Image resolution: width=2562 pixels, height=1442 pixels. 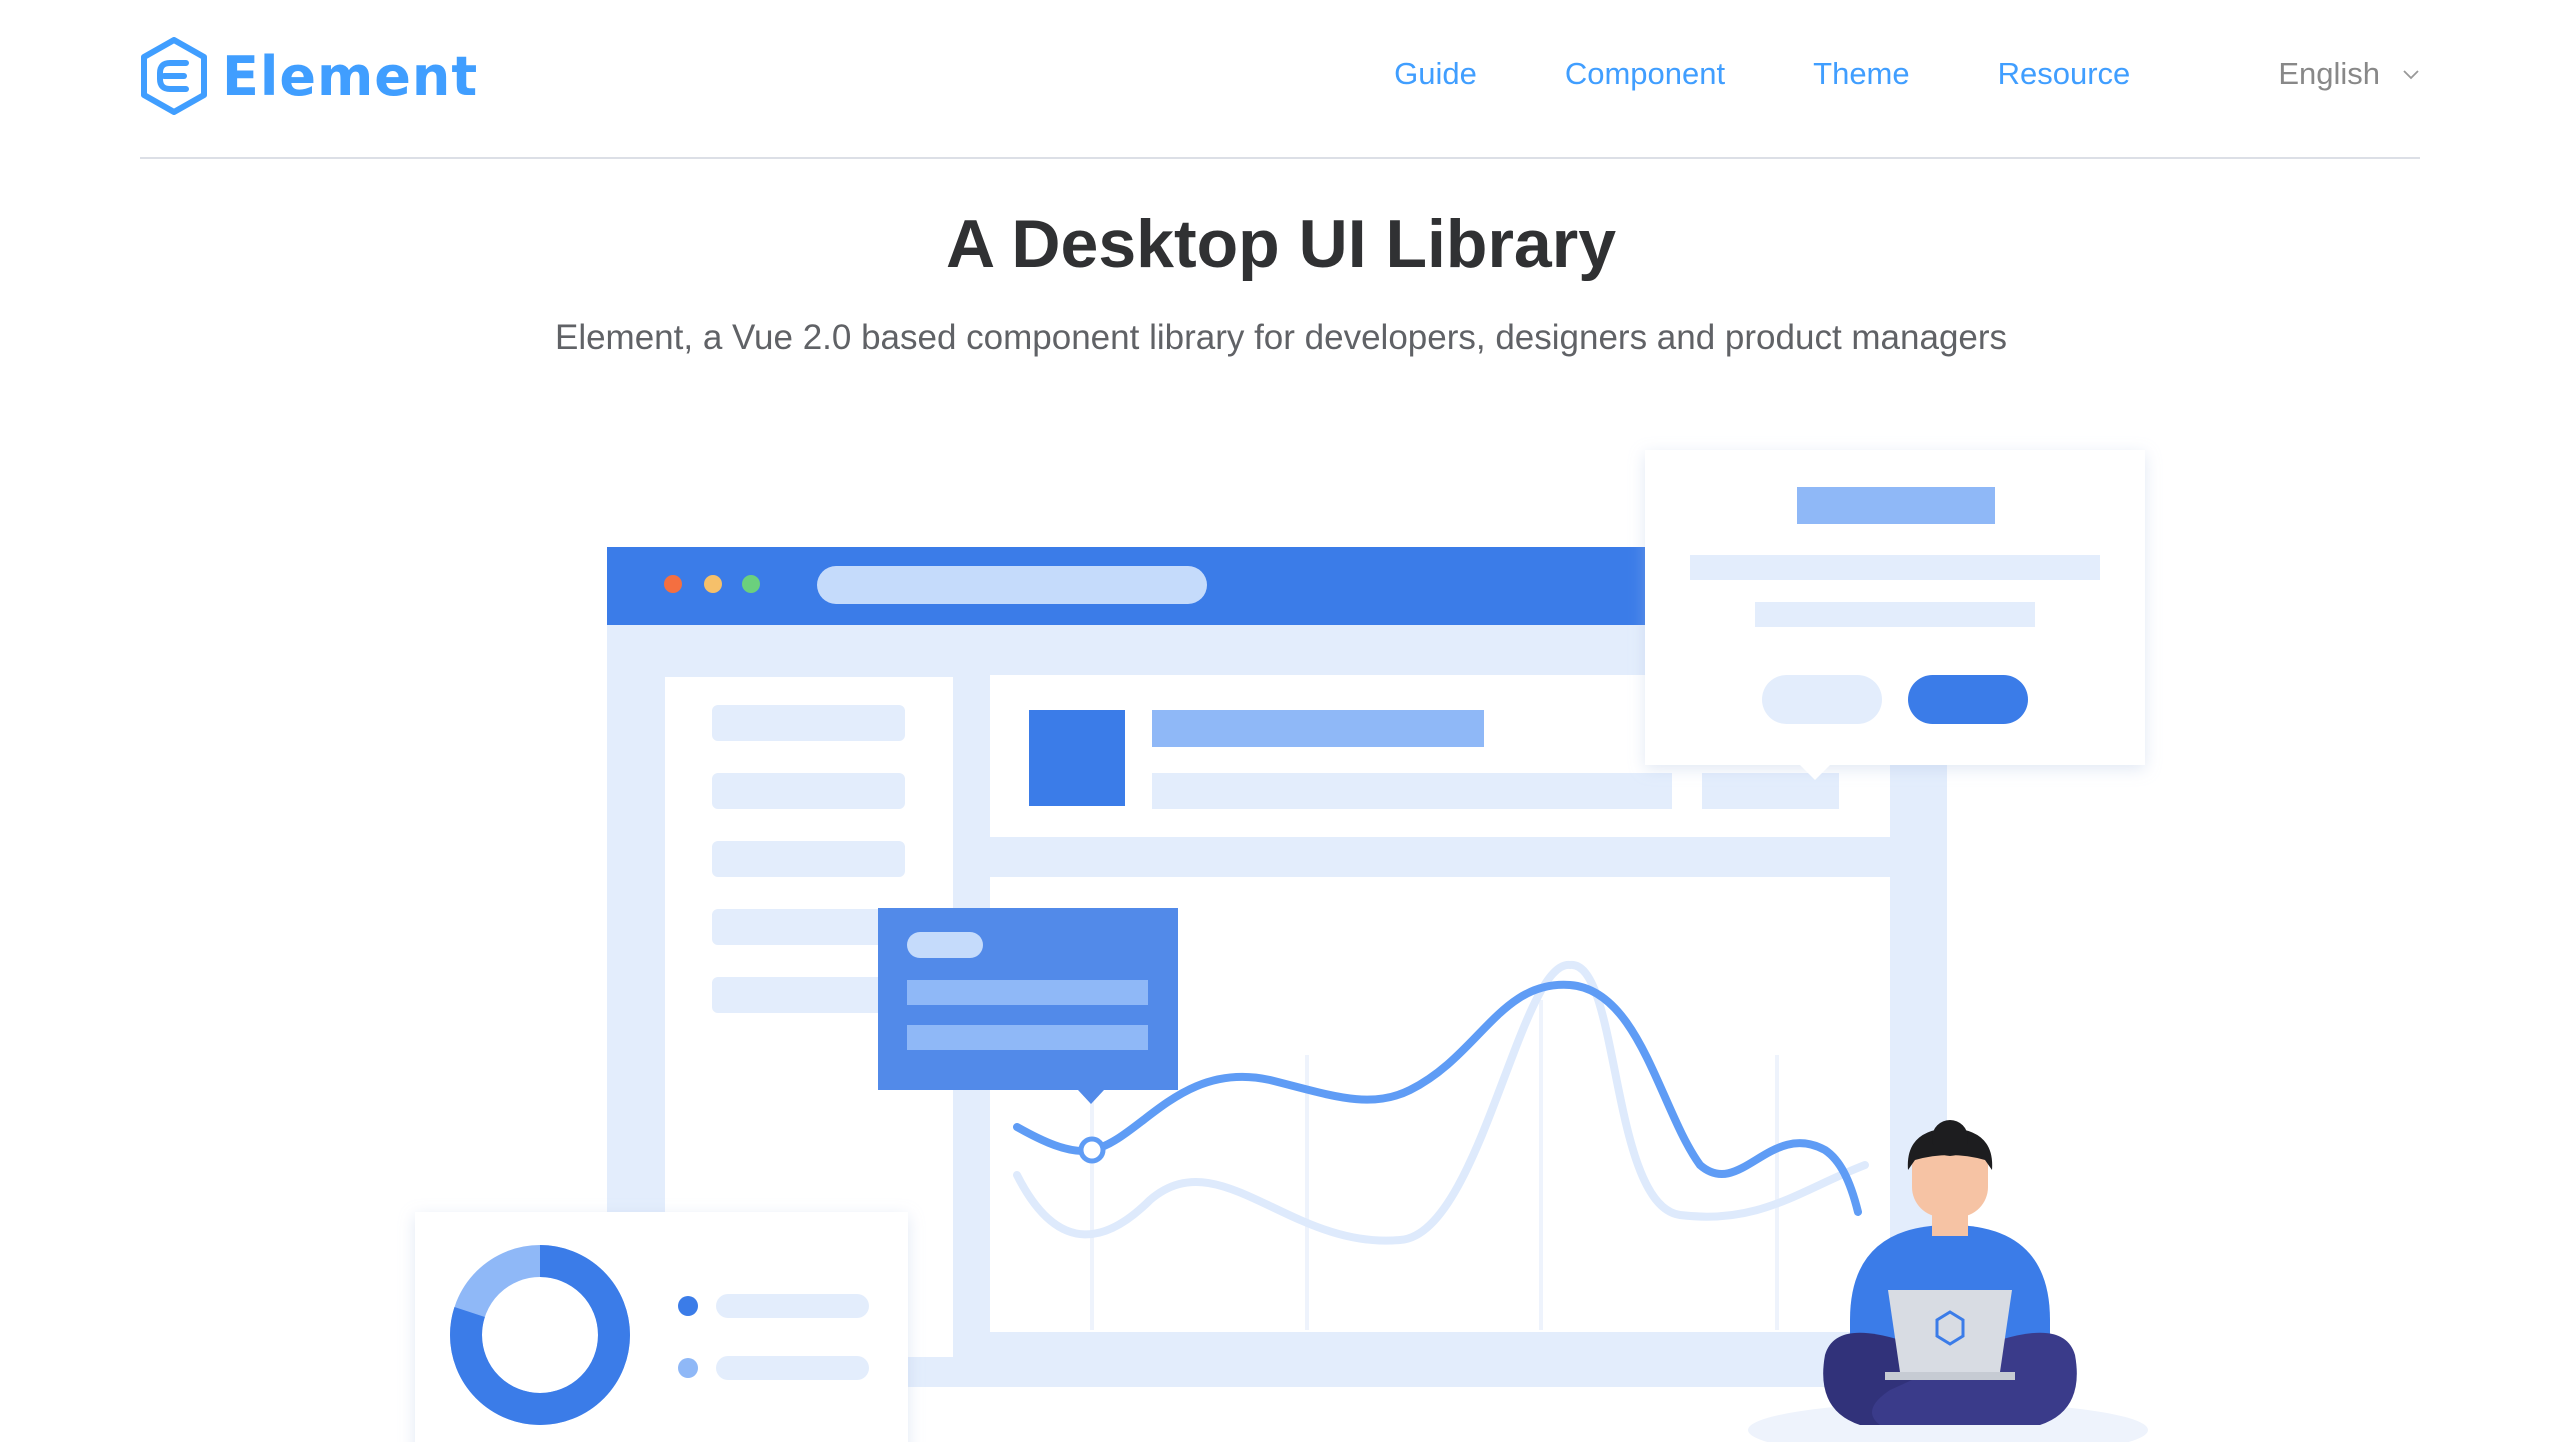 I want to click on dialog-illustration, so click(x=1895, y=615).